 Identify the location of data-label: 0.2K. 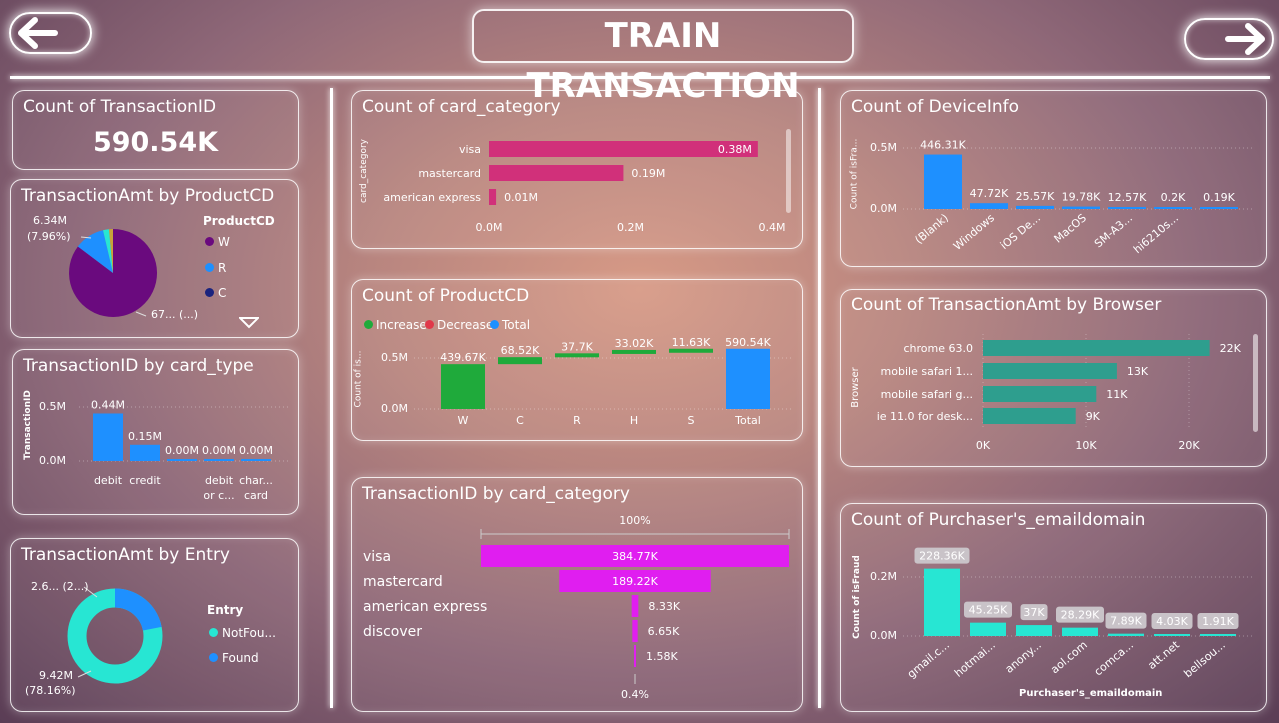
(1173, 197).